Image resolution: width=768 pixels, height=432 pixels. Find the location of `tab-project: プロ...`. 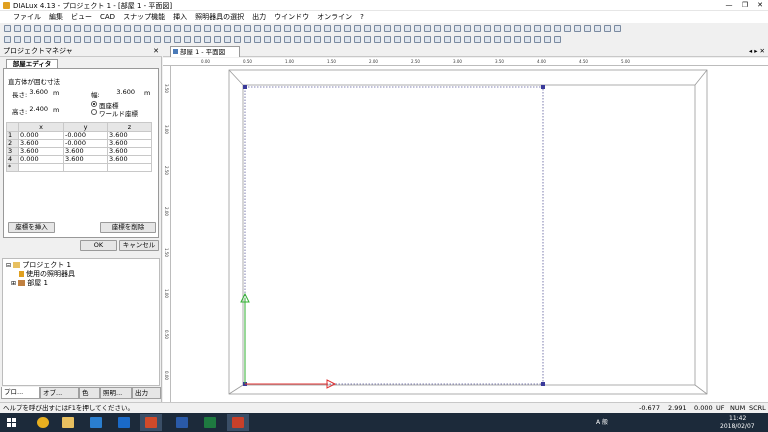

tab-project: プロ... is located at coordinates (20, 393).